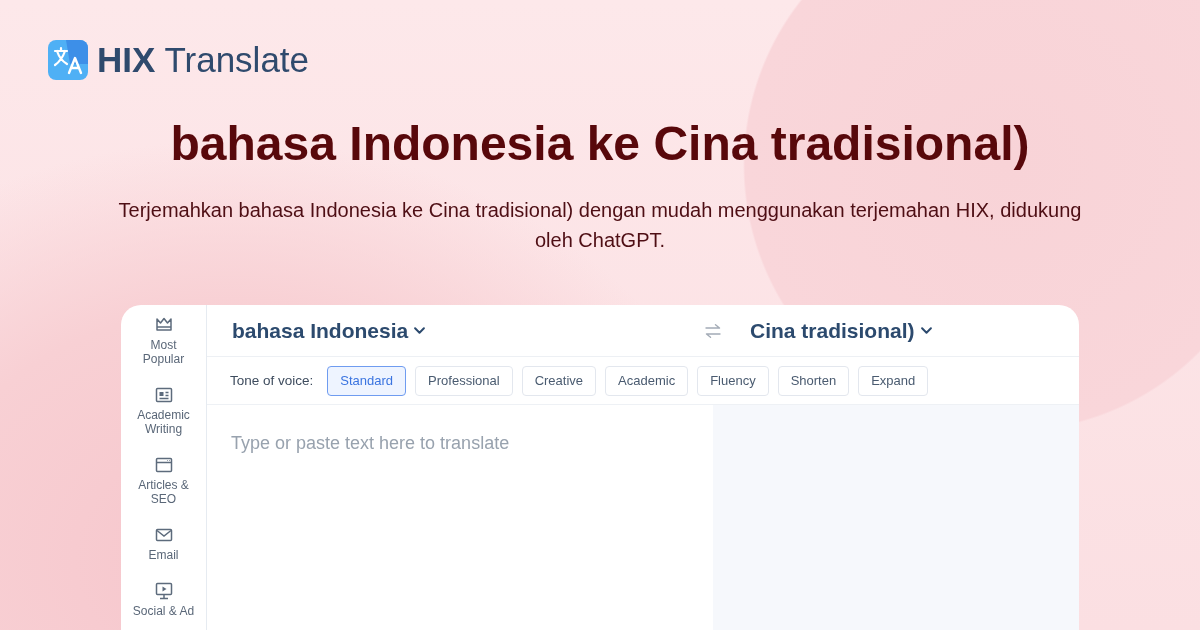 This screenshot has width=1200, height=630. Describe the element at coordinates (68, 60) in the screenshot. I see `translation-icon` at that location.